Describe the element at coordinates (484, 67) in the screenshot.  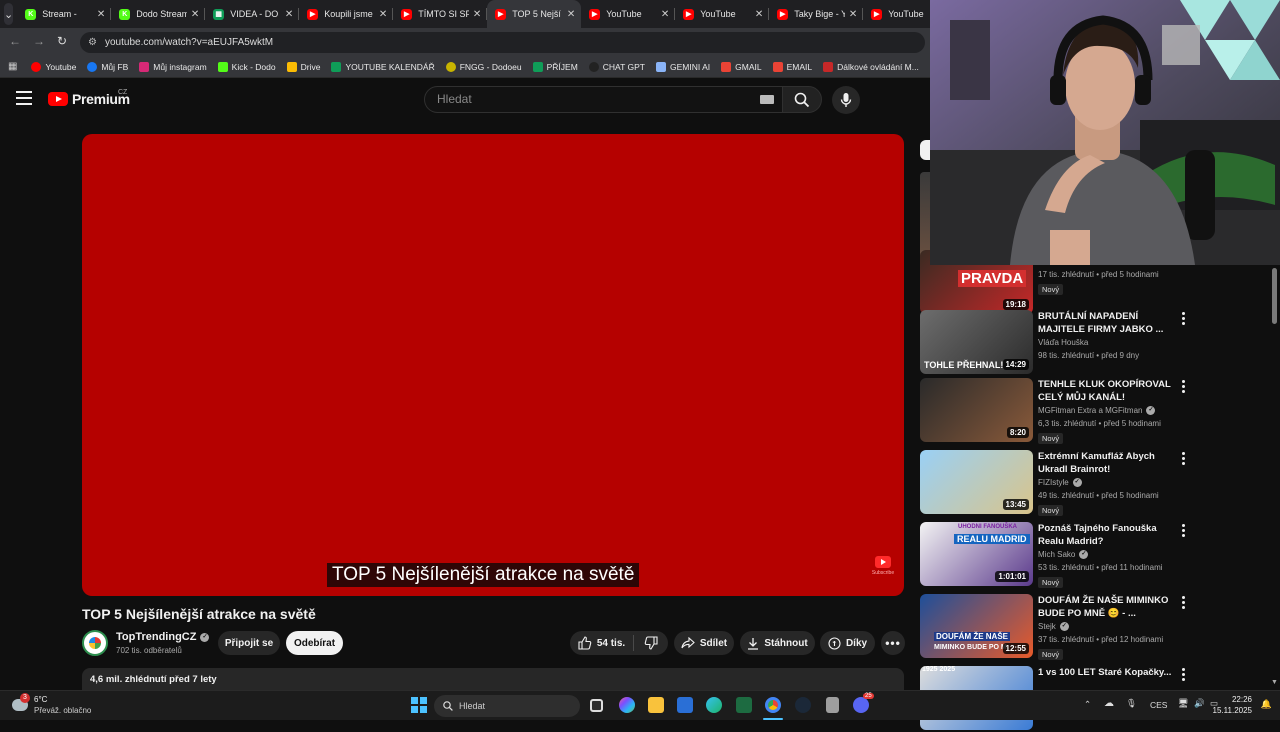
I see `bookmark-item: FNGG - Dodoeu` at that location.